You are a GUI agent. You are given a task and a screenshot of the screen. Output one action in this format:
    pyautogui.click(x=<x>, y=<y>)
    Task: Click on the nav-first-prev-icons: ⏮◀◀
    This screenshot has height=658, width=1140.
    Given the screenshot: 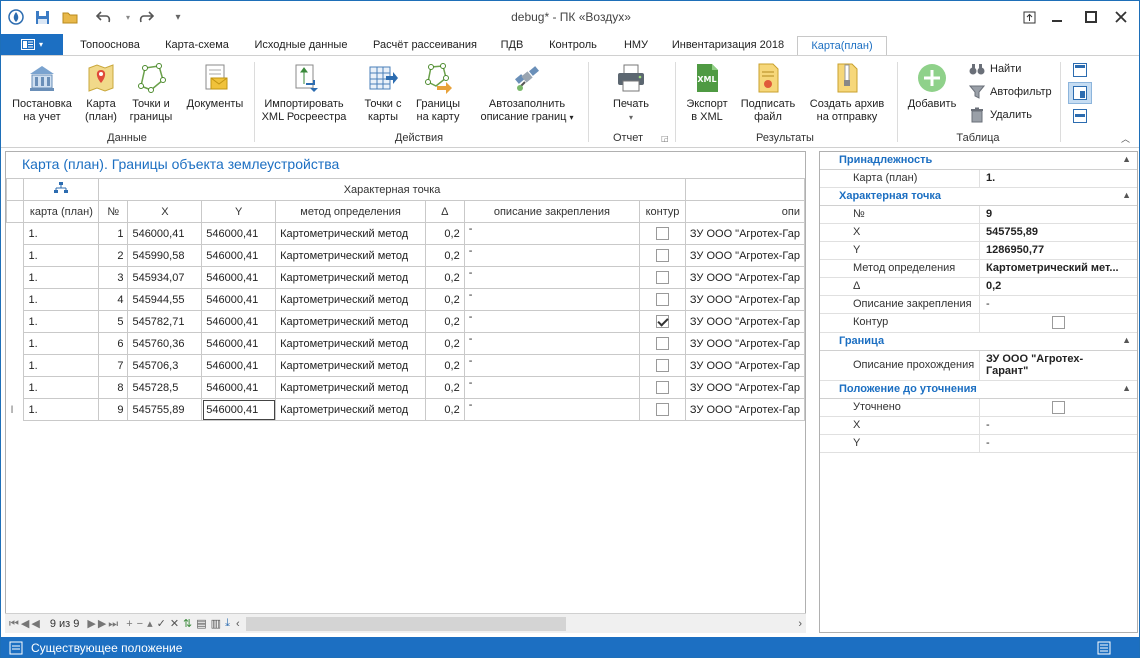 What is the action you would take?
    pyautogui.click(x=25, y=624)
    